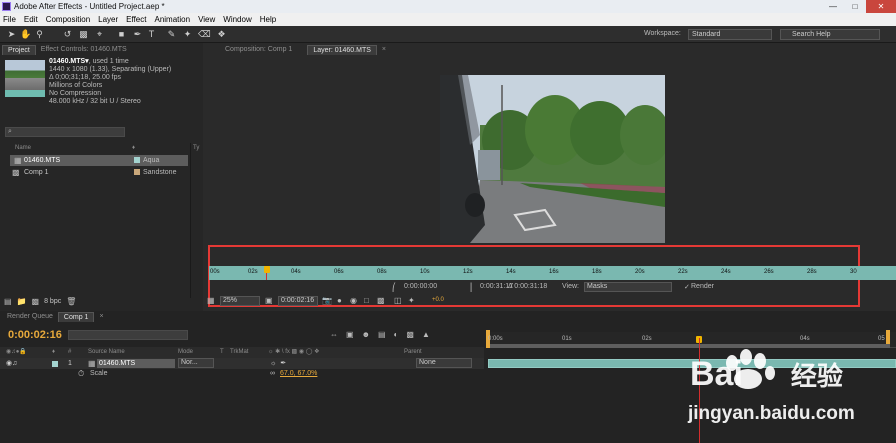  I want to click on hand-tool-icon: ✋, so click(25, 34).